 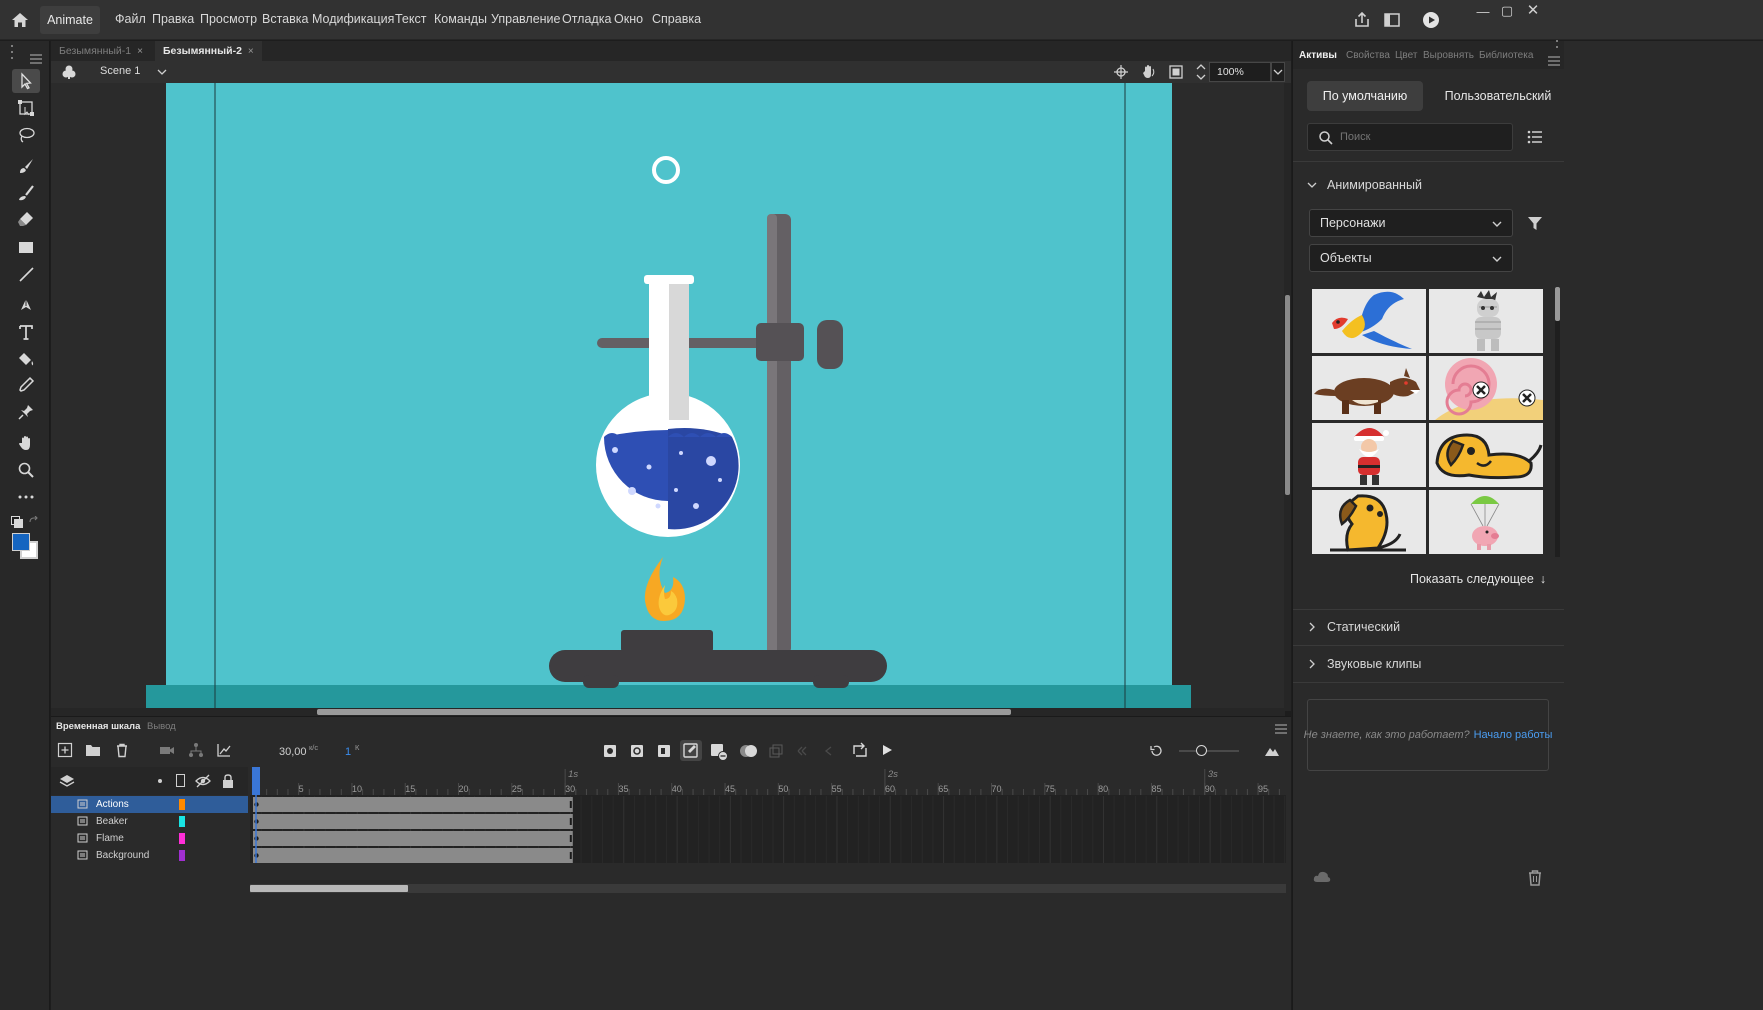 I want to click on zoom-input: 100%, so click(x=1240, y=72).